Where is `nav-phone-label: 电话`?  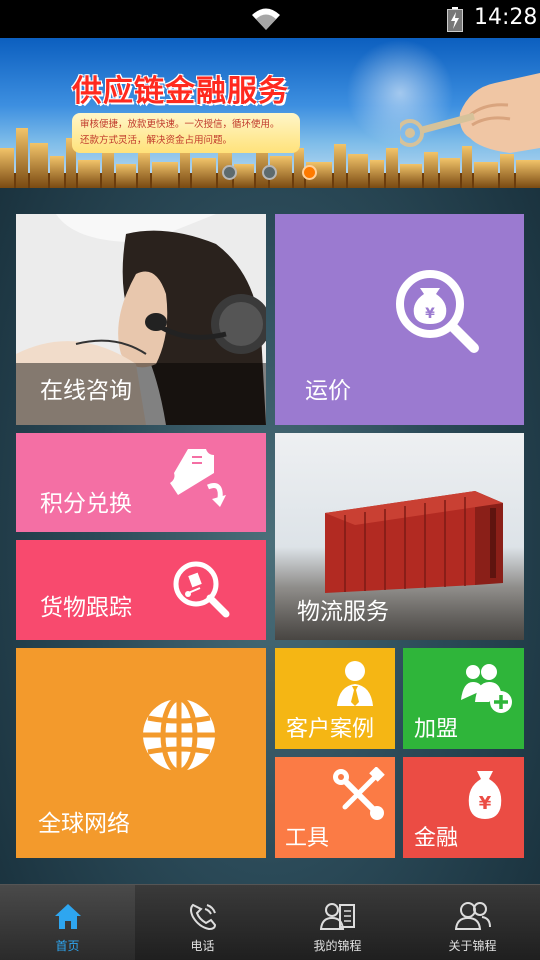
nav-phone-label: 电话 is located at coordinates (202, 946).